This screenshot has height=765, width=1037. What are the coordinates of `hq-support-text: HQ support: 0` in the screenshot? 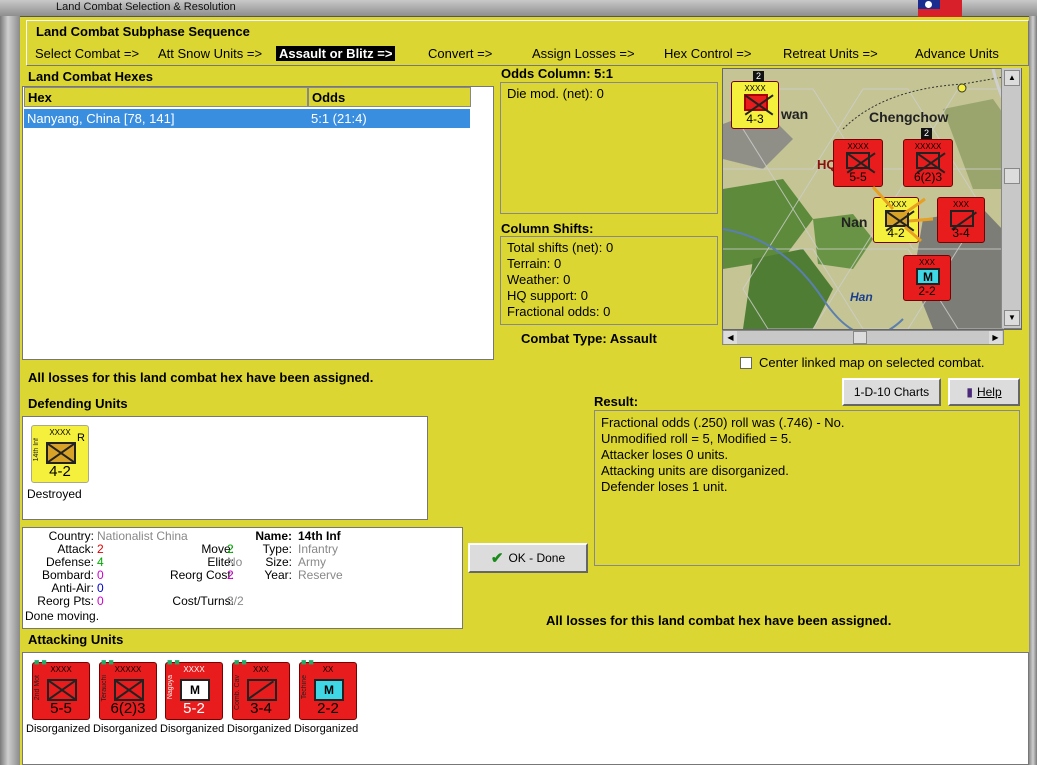 It's located at (547, 295).